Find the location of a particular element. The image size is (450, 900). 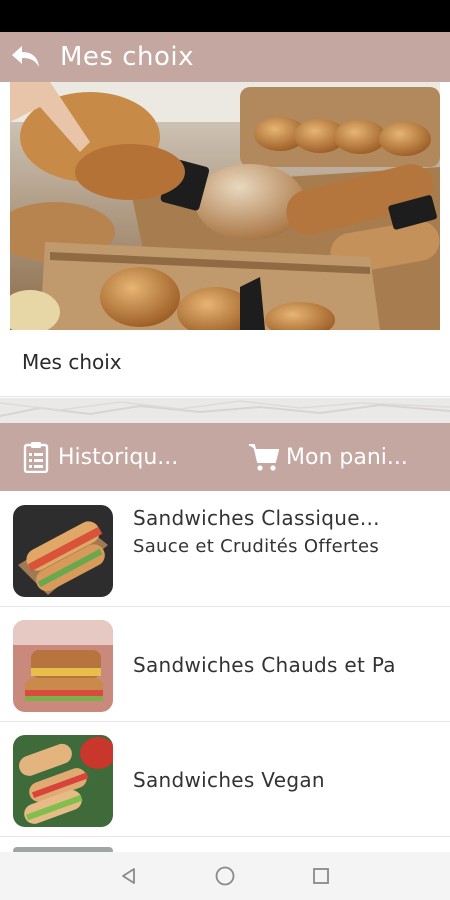

clipboard-icon is located at coordinates (36, 457).